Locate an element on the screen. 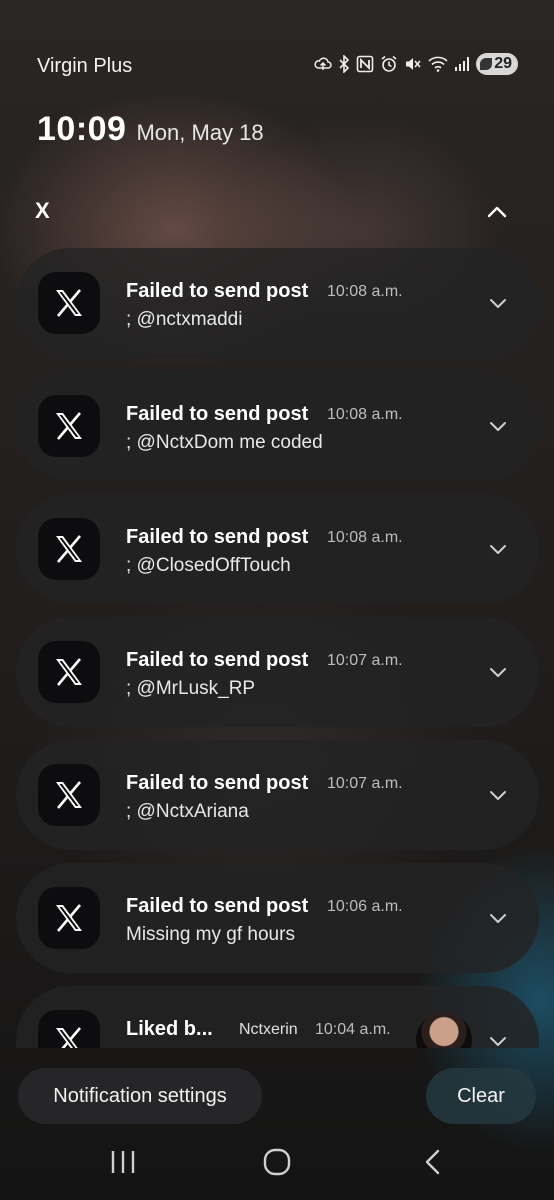  home-icon is located at coordinates (277, 1162).